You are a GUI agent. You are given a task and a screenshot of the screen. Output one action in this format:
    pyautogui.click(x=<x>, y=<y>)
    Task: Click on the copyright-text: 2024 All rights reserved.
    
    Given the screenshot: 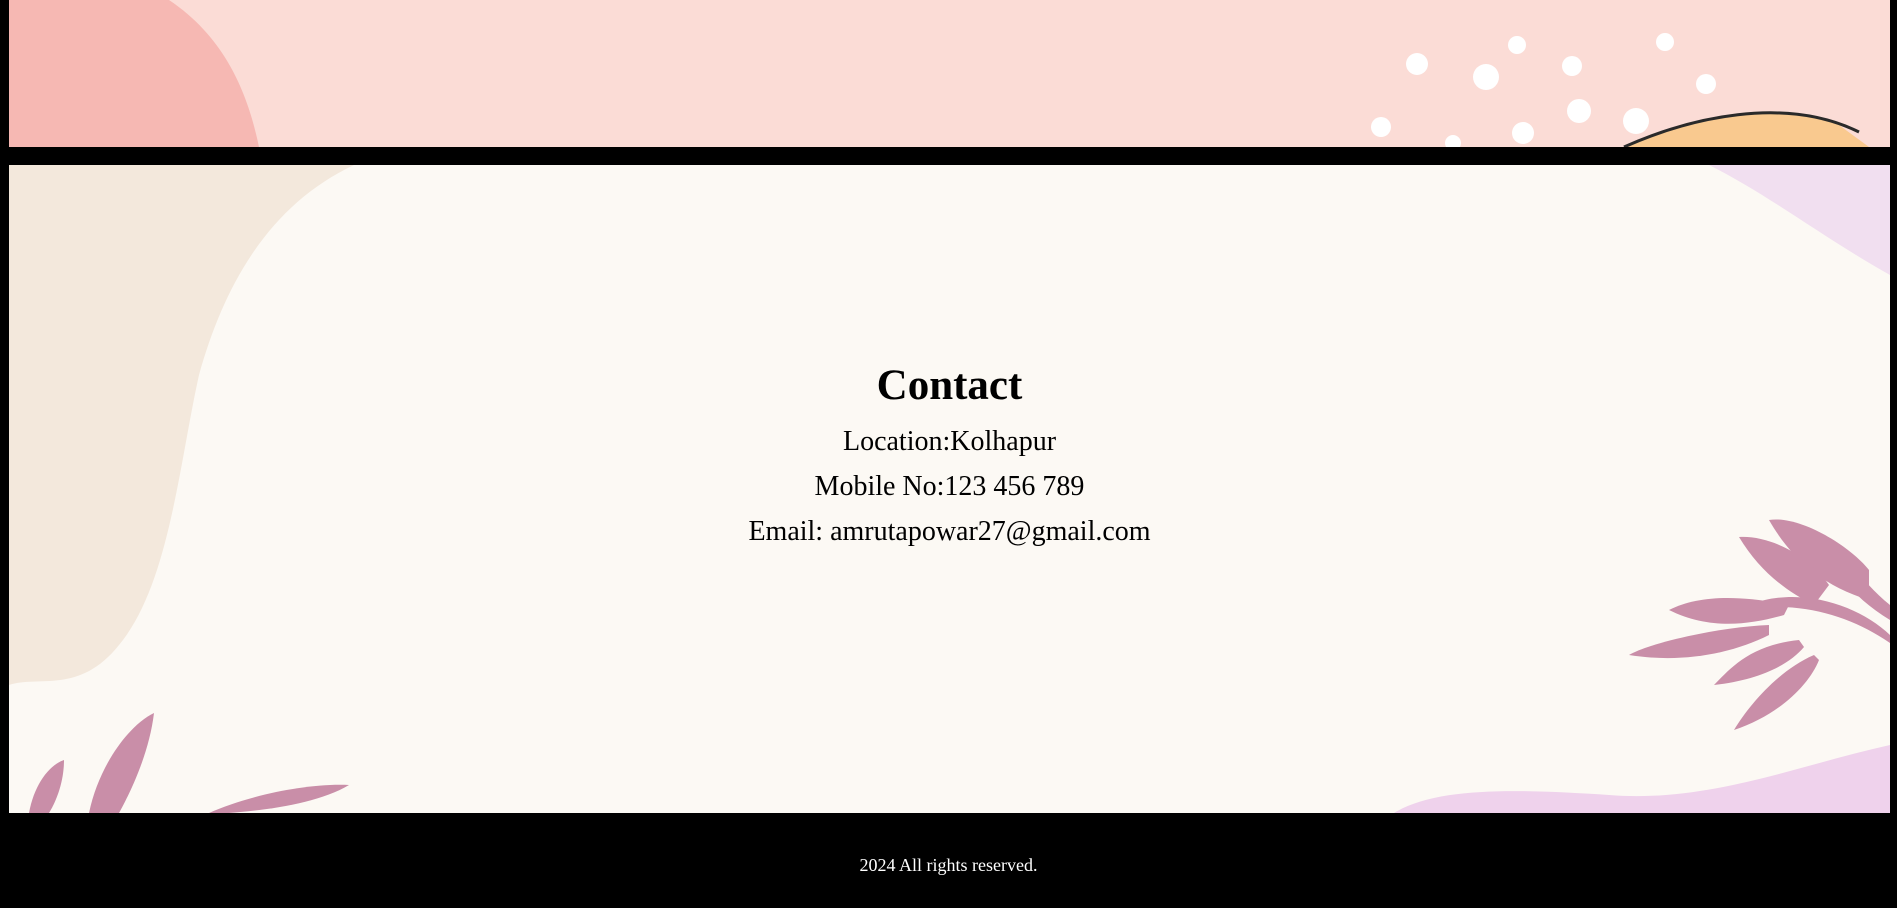 What is the action you would take?
    pyautogui.click(x=948, y=865)
    